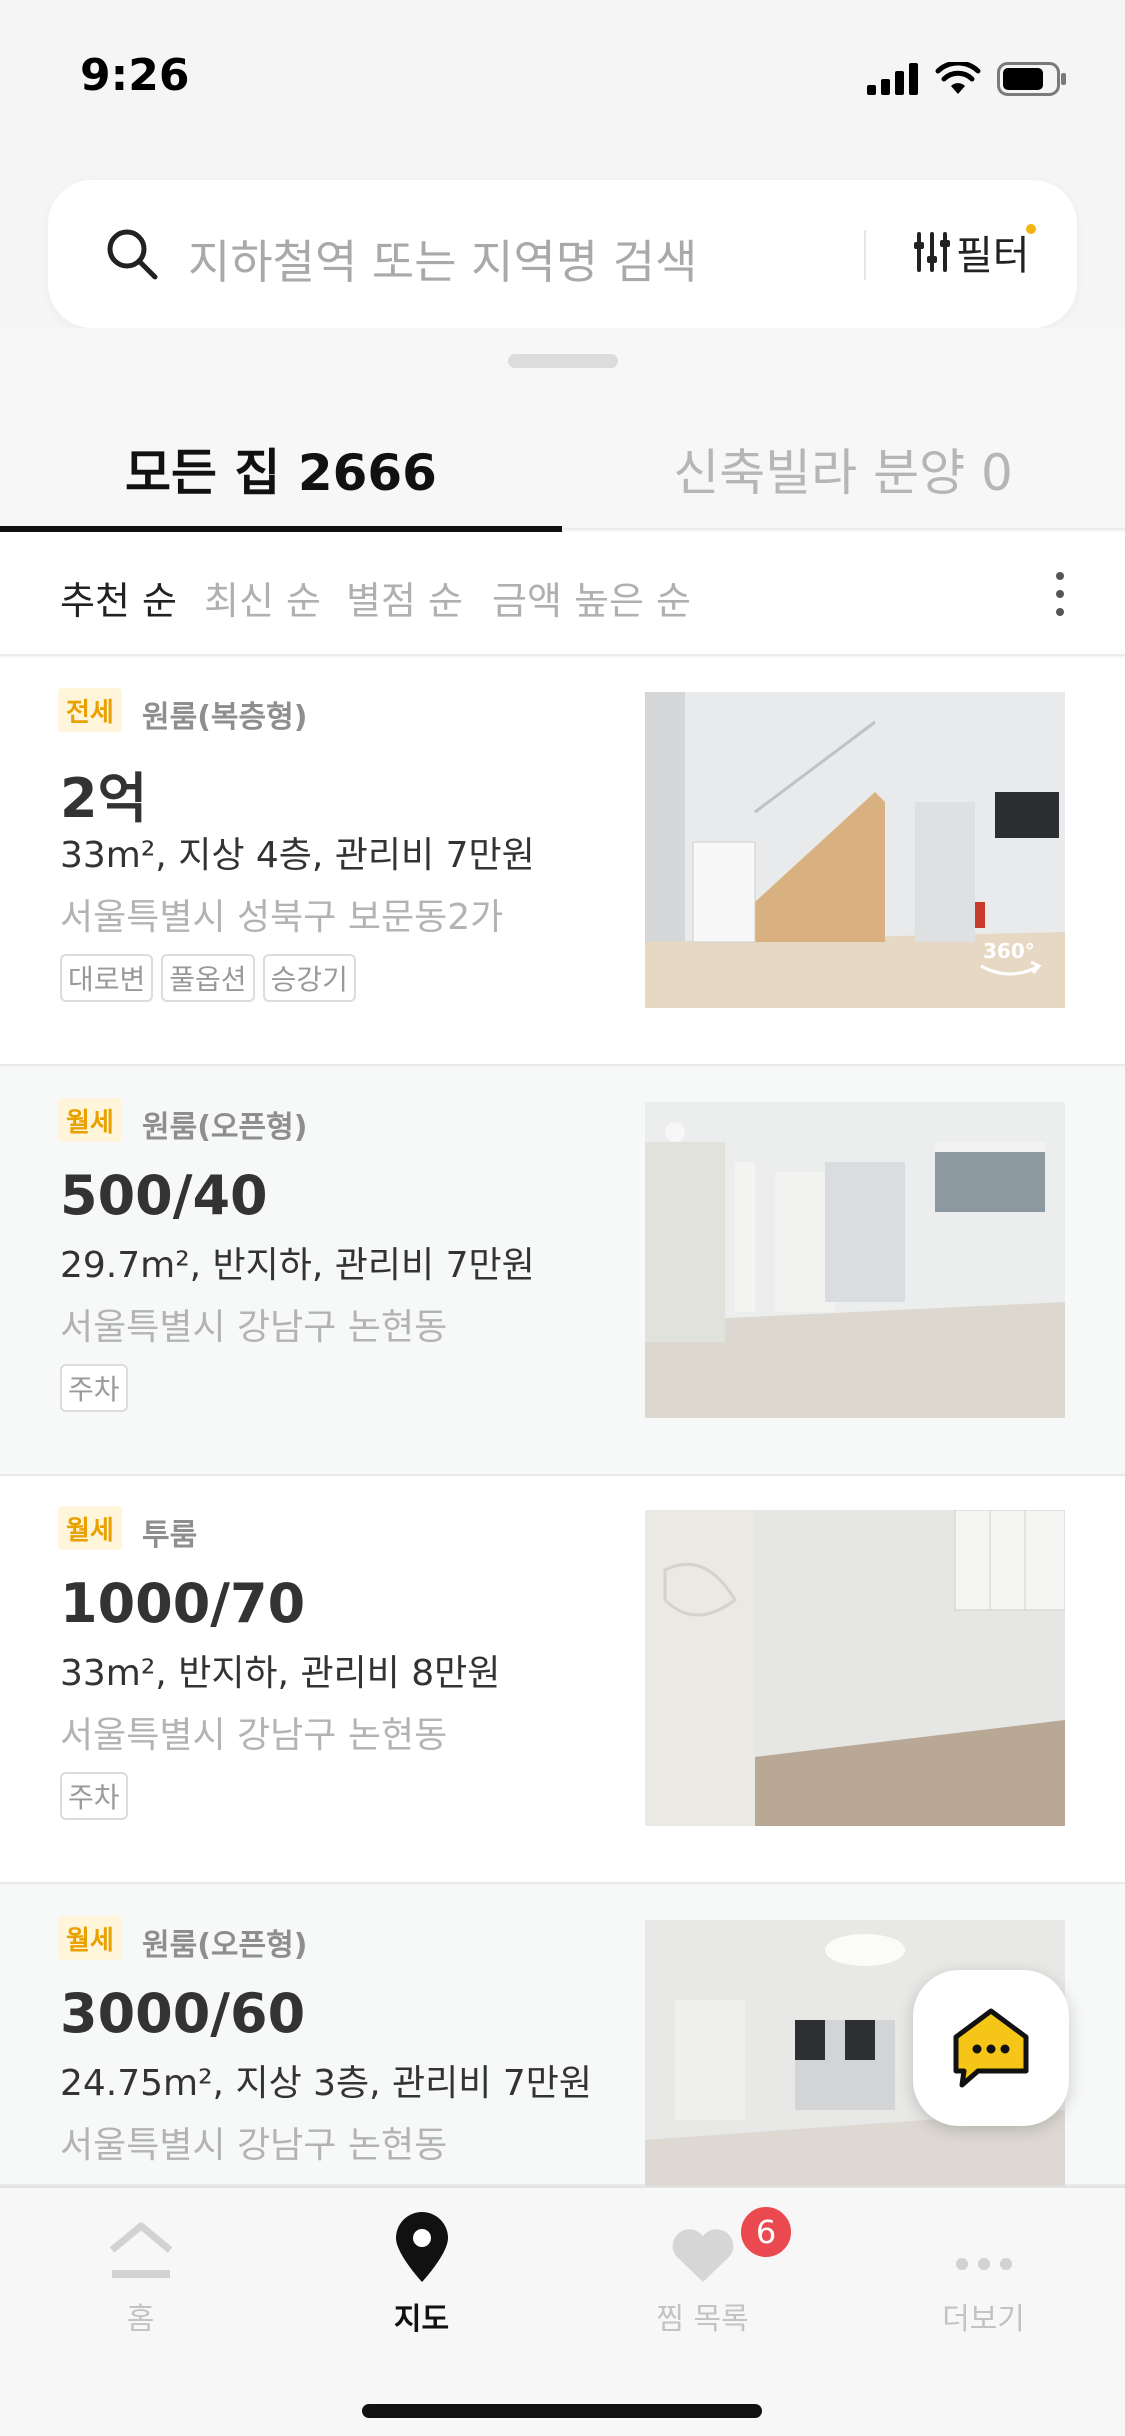 The image size is (1125, 2436). Describe the element at coordinates (562, 2411) in the screenshot. I see `home-indicator` at that location.